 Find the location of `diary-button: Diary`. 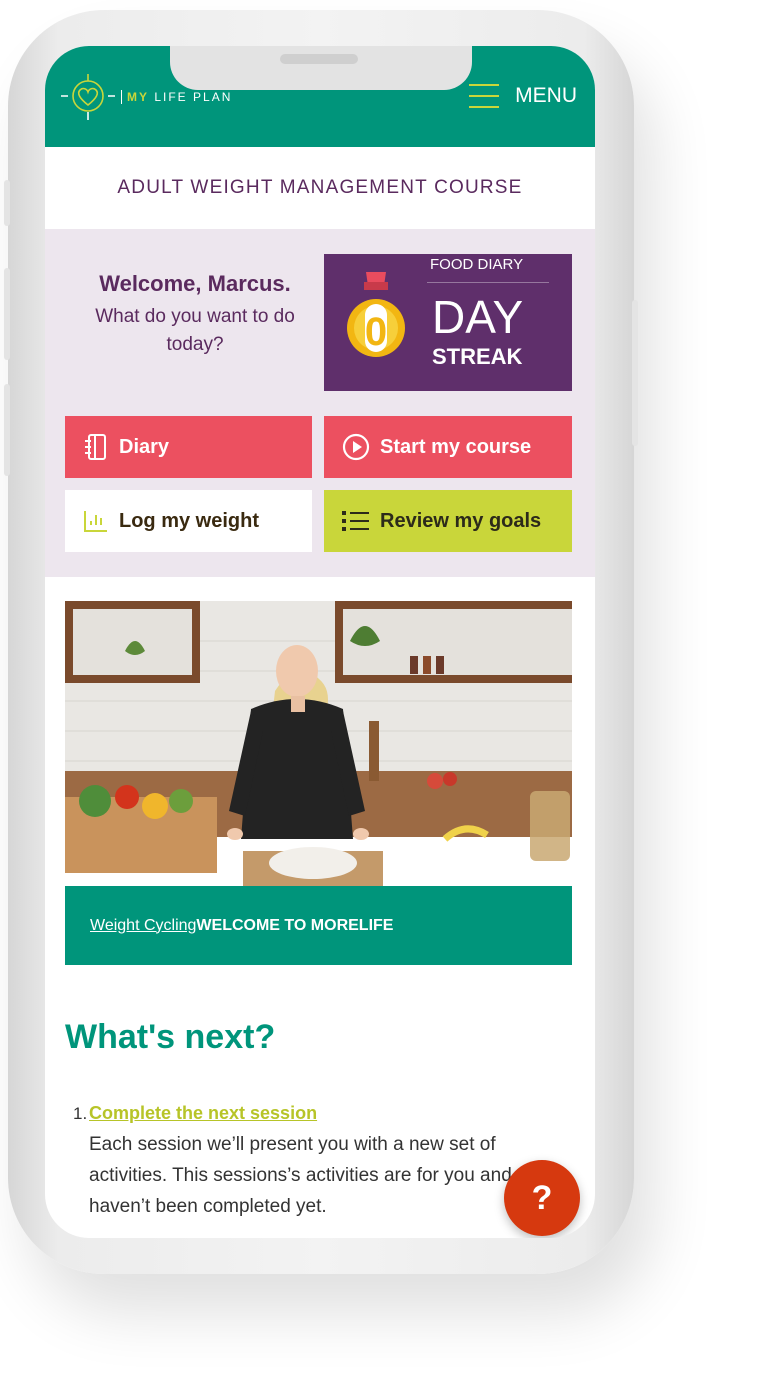

diary-button: Diary is located at coordinates (188, 447).